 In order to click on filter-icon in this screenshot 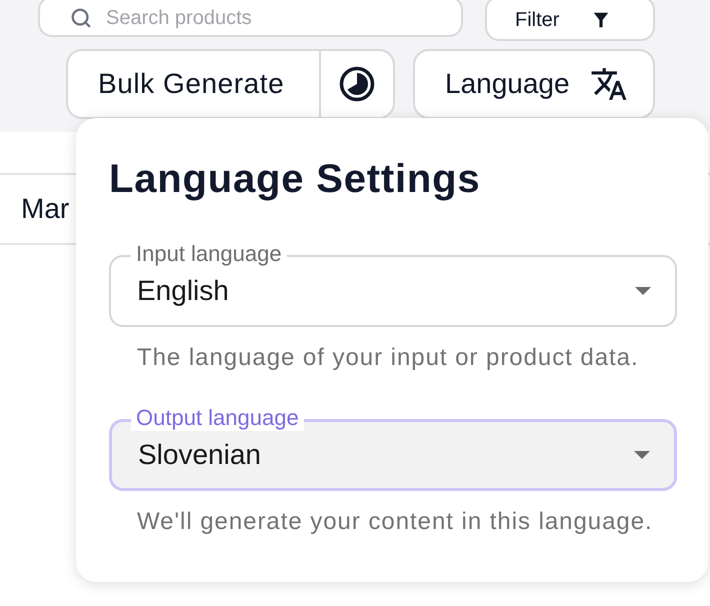, I will do `click(601, 20)`.